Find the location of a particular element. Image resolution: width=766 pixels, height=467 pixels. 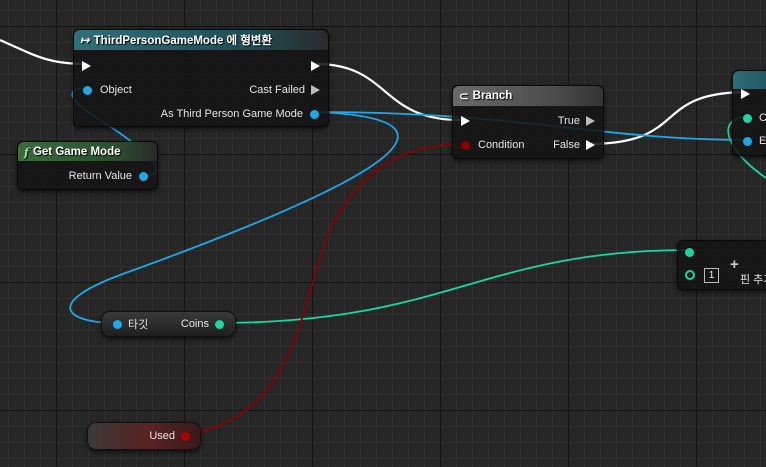

branch-true-row: True is located at coordinates (576, 121).